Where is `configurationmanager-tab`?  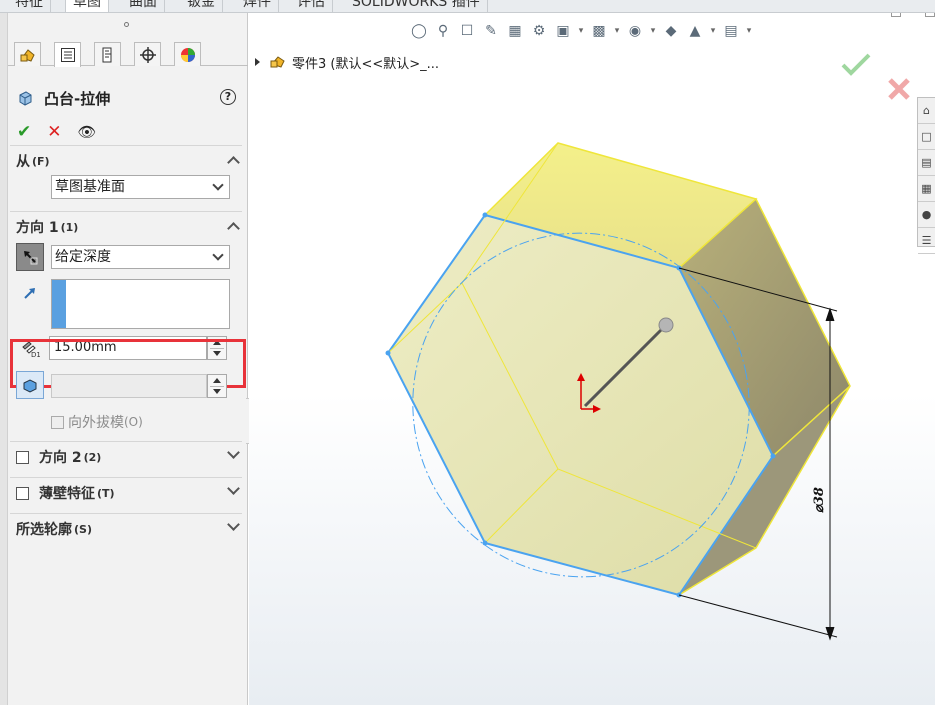 configurationmanager-tab is located at coordinates (107, 54).